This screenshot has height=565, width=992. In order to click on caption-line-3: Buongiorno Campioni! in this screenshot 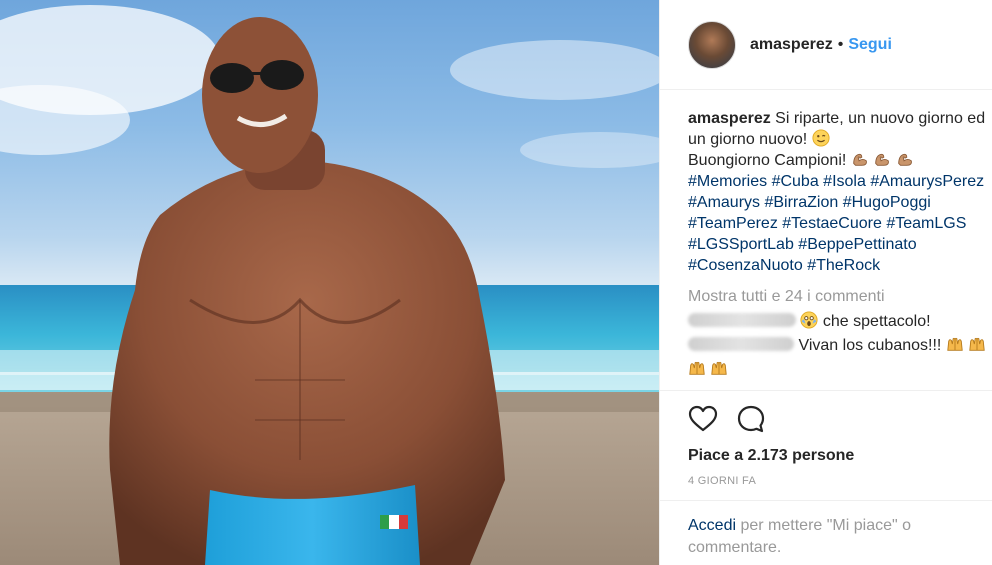, I will do `click(767, 160)`.